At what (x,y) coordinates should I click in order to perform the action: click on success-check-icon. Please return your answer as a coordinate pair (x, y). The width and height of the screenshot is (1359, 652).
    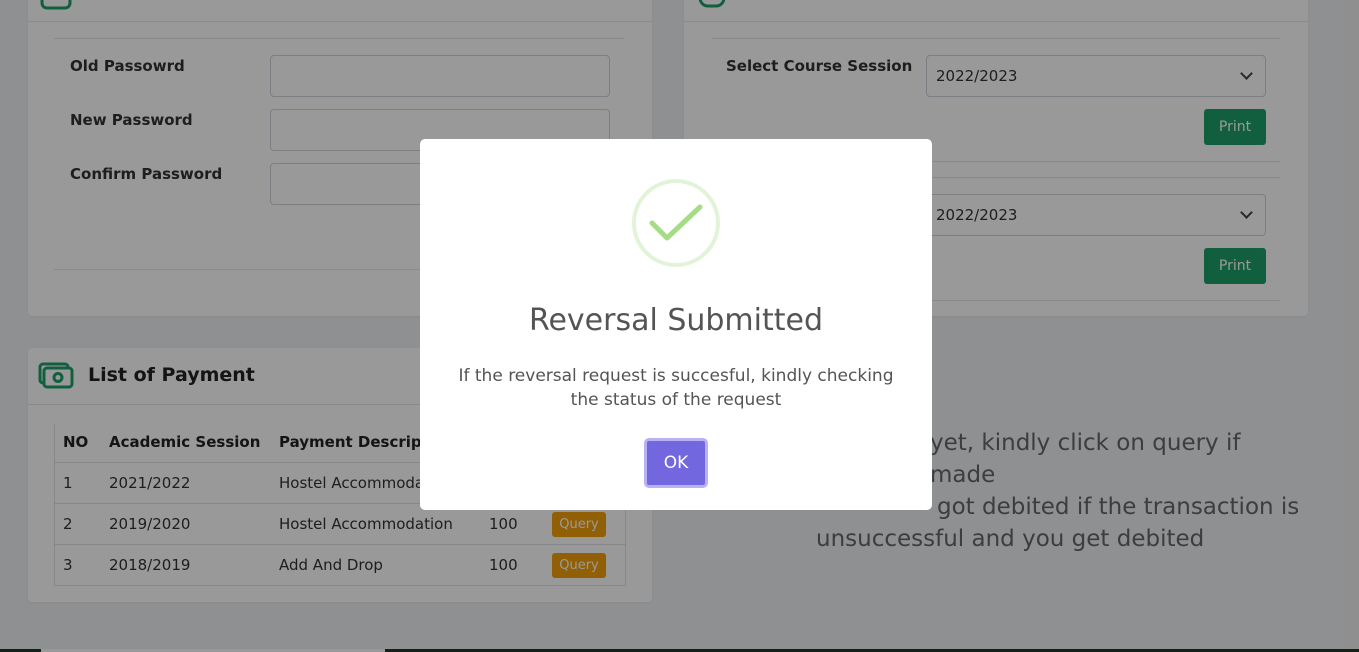
    Looking at the image, I should click on (676, 223).